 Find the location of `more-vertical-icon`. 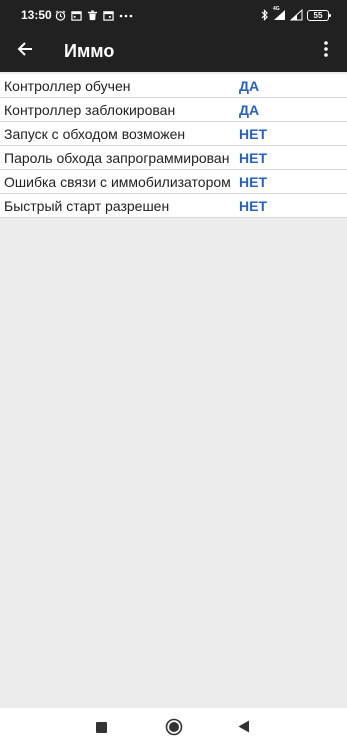

more-vertical-icon is located at coordinates (326, 51).